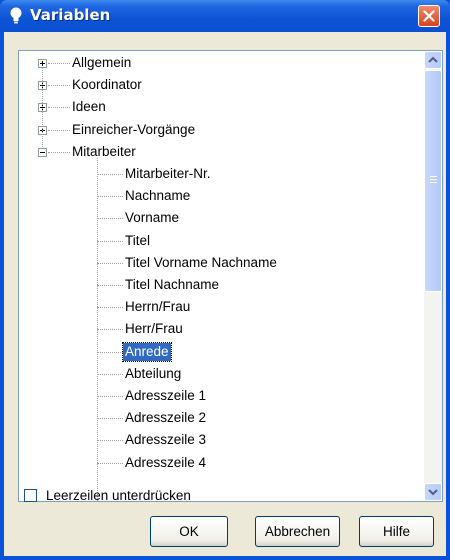  I want to click on chevron-down-icon, so click(433, 492).